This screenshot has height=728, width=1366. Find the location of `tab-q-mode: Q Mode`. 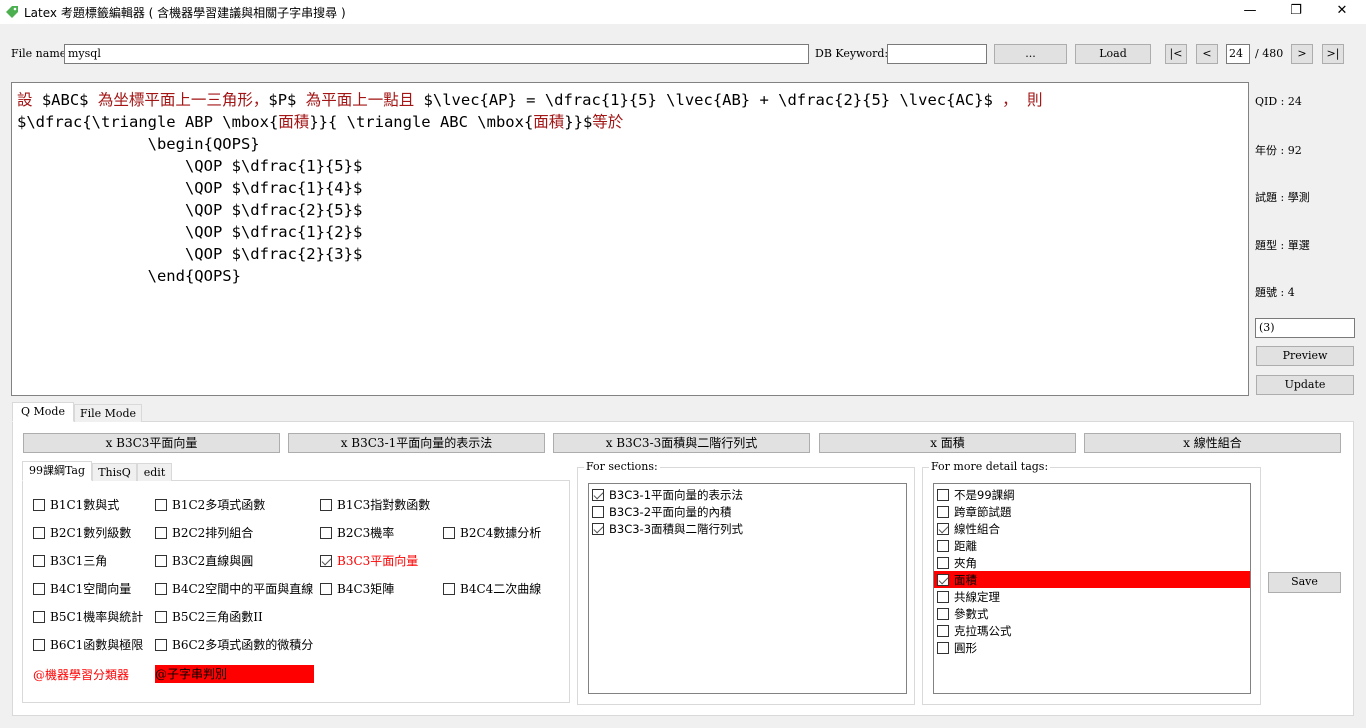

tab-q-mode: Q Mode is located at coordinates (43, 412).